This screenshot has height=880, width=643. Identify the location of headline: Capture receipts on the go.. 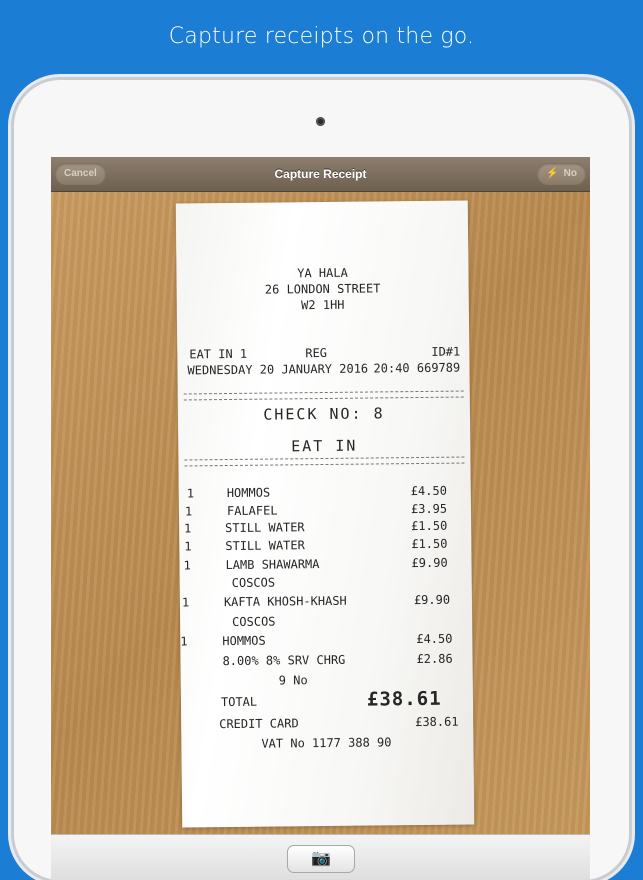
(321, 36).